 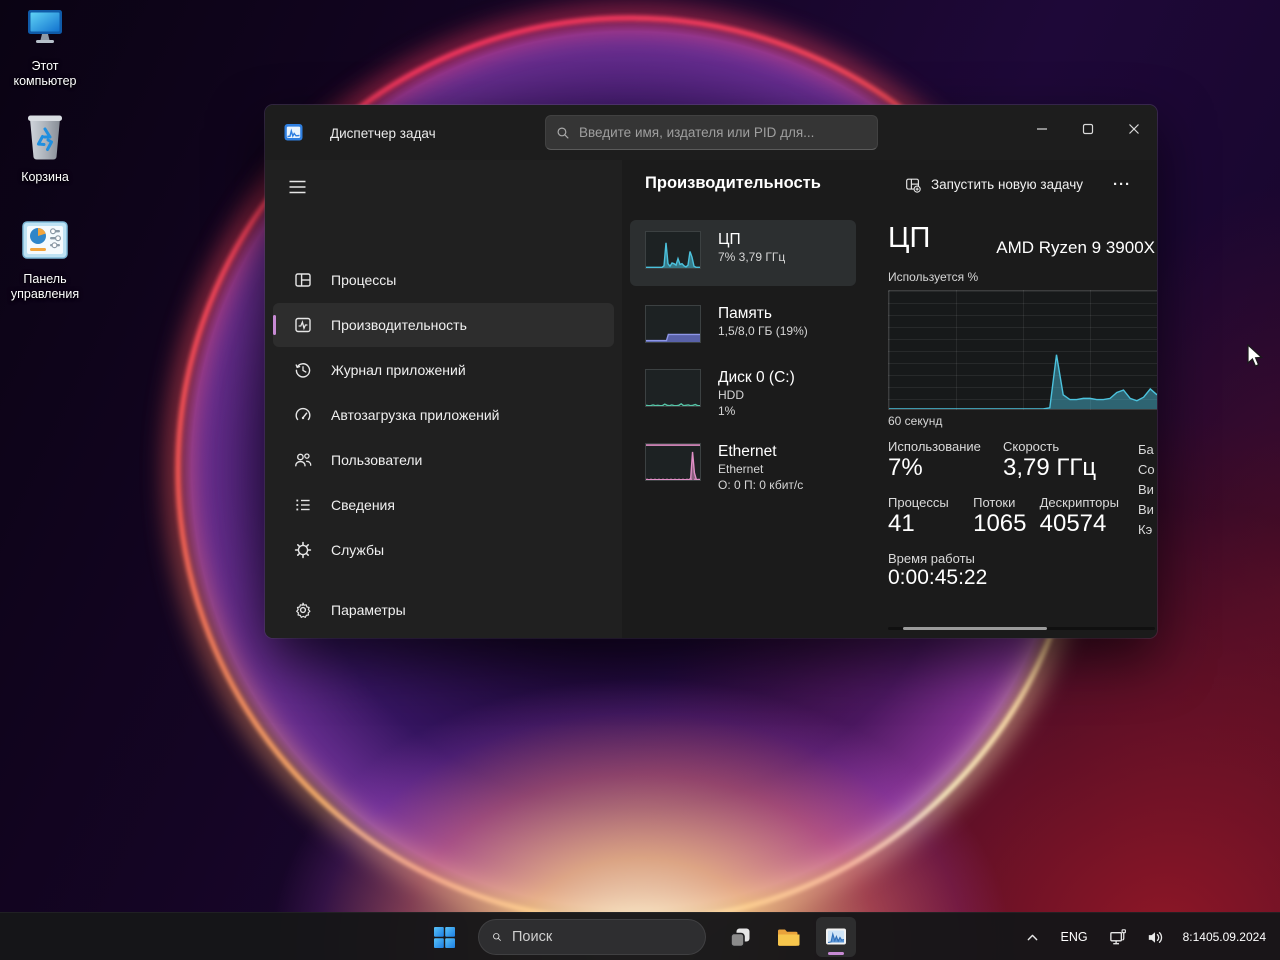 What do you see at coordinates (399, 325) in the screenshot?
I see `sidebar-item-label: Производительность` at bounding box center [399, 325].